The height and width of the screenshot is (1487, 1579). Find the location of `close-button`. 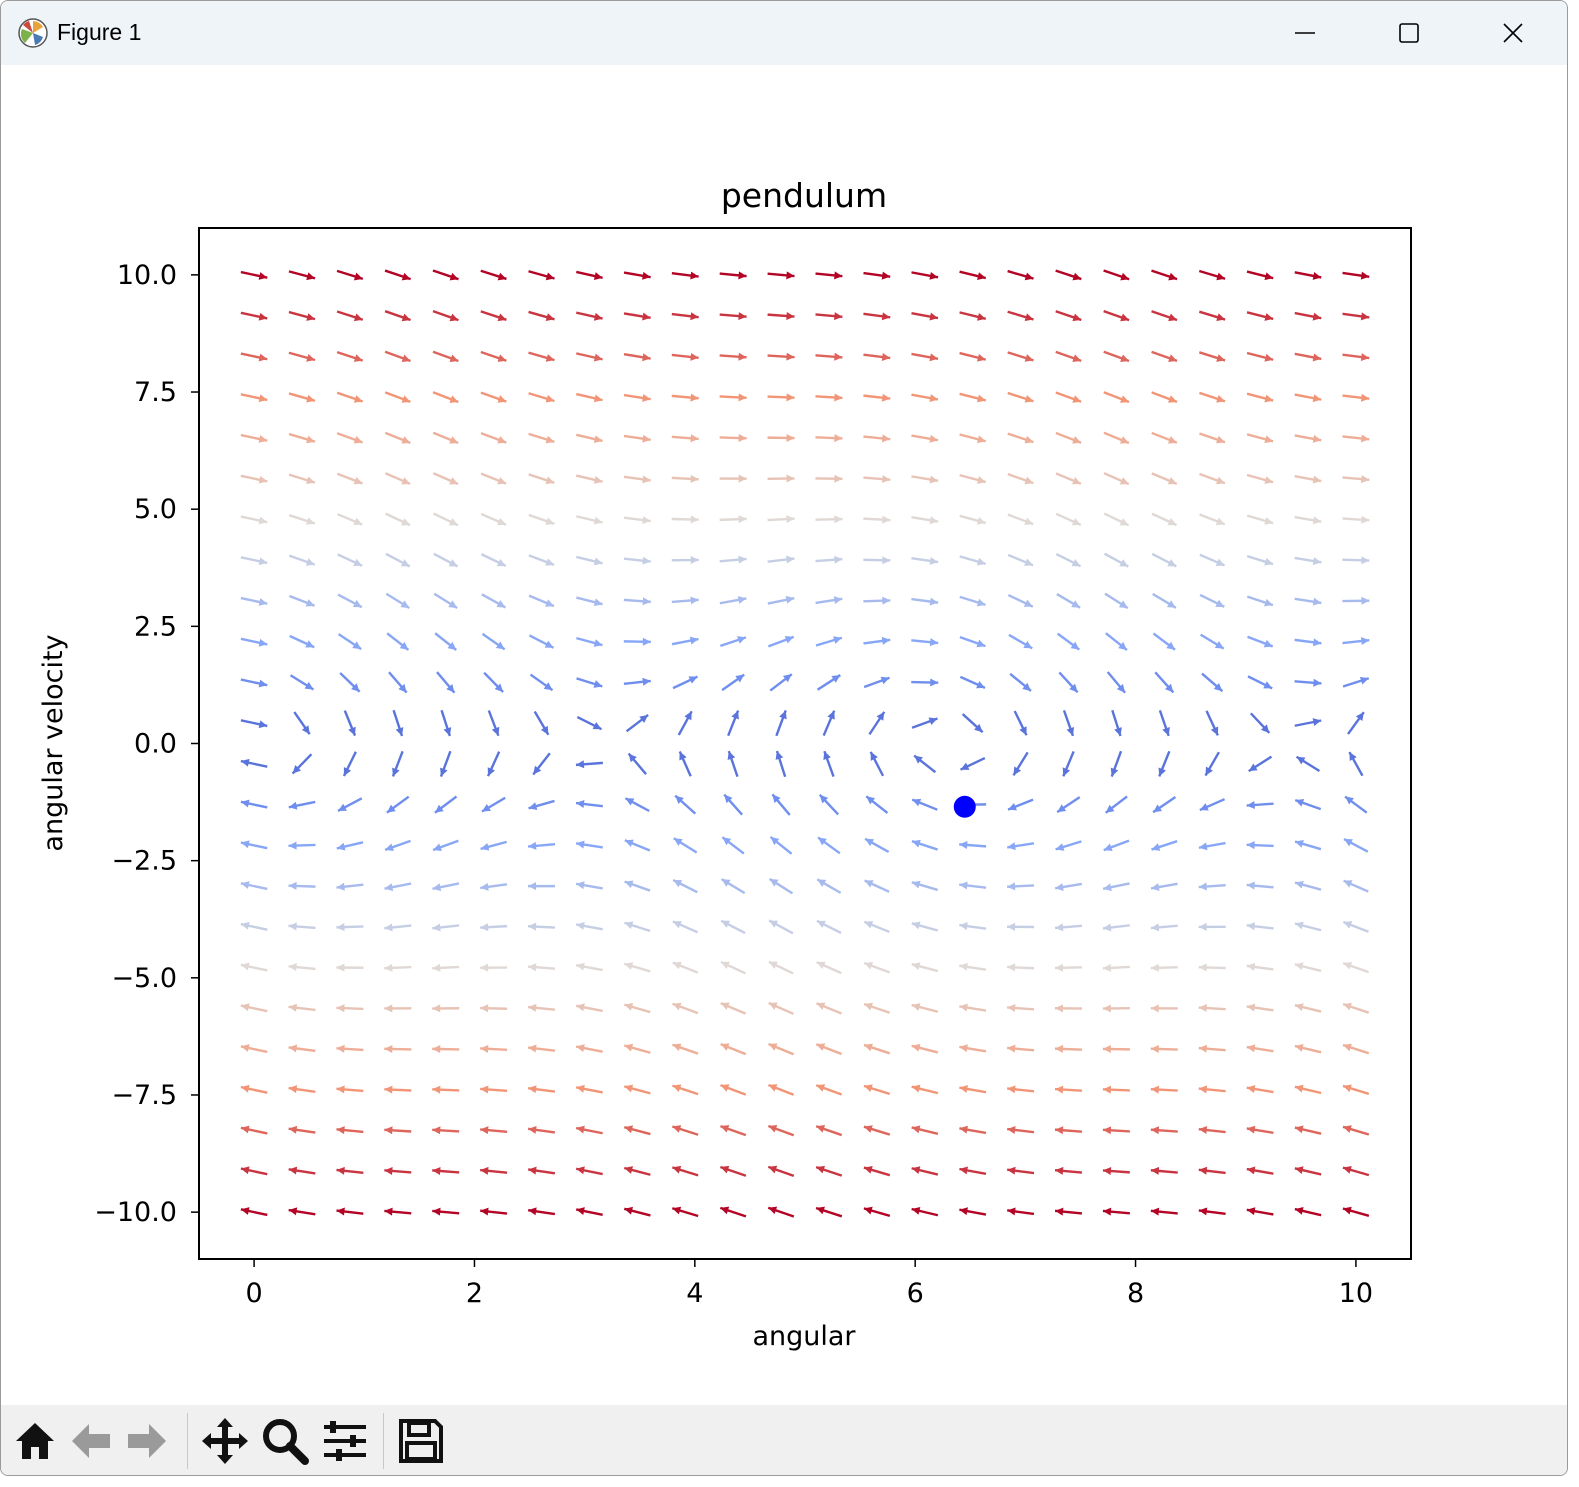

close-button is located at coordinates (1513, 33).